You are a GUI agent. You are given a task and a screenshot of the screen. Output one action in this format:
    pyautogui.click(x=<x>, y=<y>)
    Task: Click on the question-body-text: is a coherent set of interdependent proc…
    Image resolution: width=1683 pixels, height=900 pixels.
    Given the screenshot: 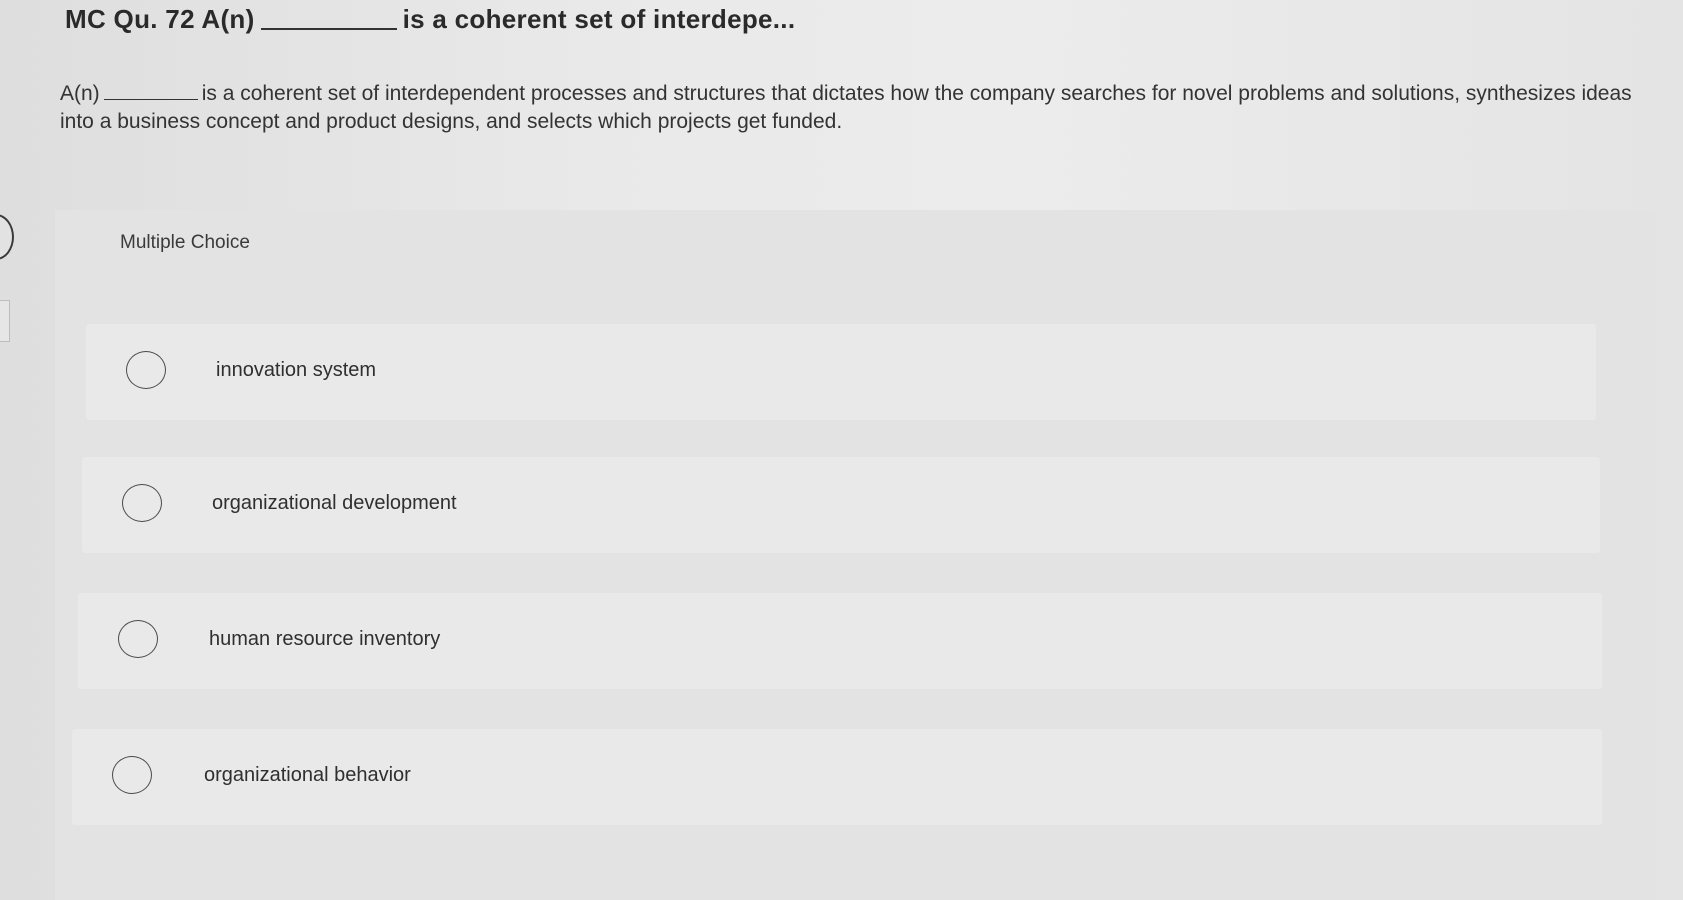 What is the action you would take?
    pyautogui.click(x=846, y=107)
    